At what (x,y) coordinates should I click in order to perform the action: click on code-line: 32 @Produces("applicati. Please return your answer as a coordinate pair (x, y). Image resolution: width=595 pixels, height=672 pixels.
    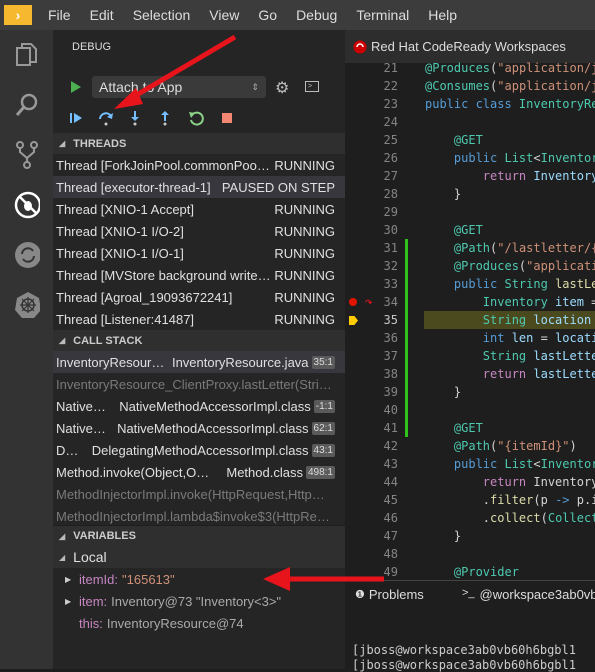
    Looking at the image, I should click on (470, 266).